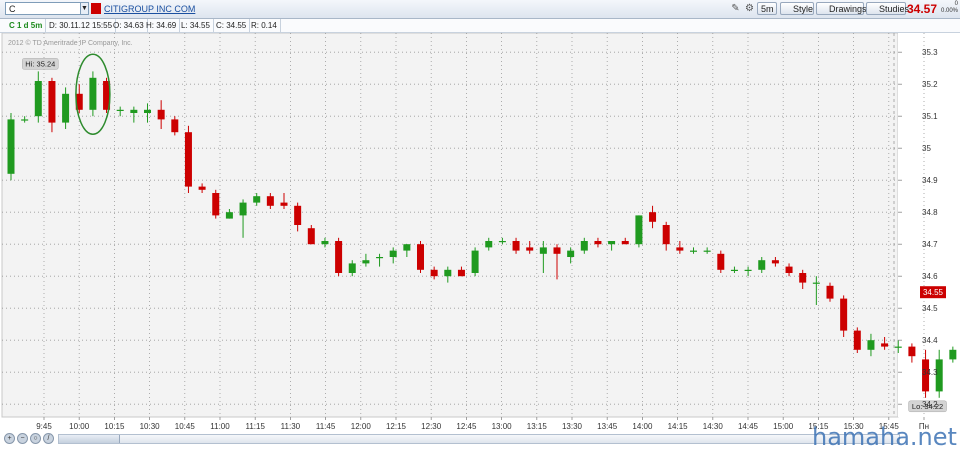 This screenshot has width=960, height=451. I want to click on x-tick-label: 10:30, so click(150, 426).